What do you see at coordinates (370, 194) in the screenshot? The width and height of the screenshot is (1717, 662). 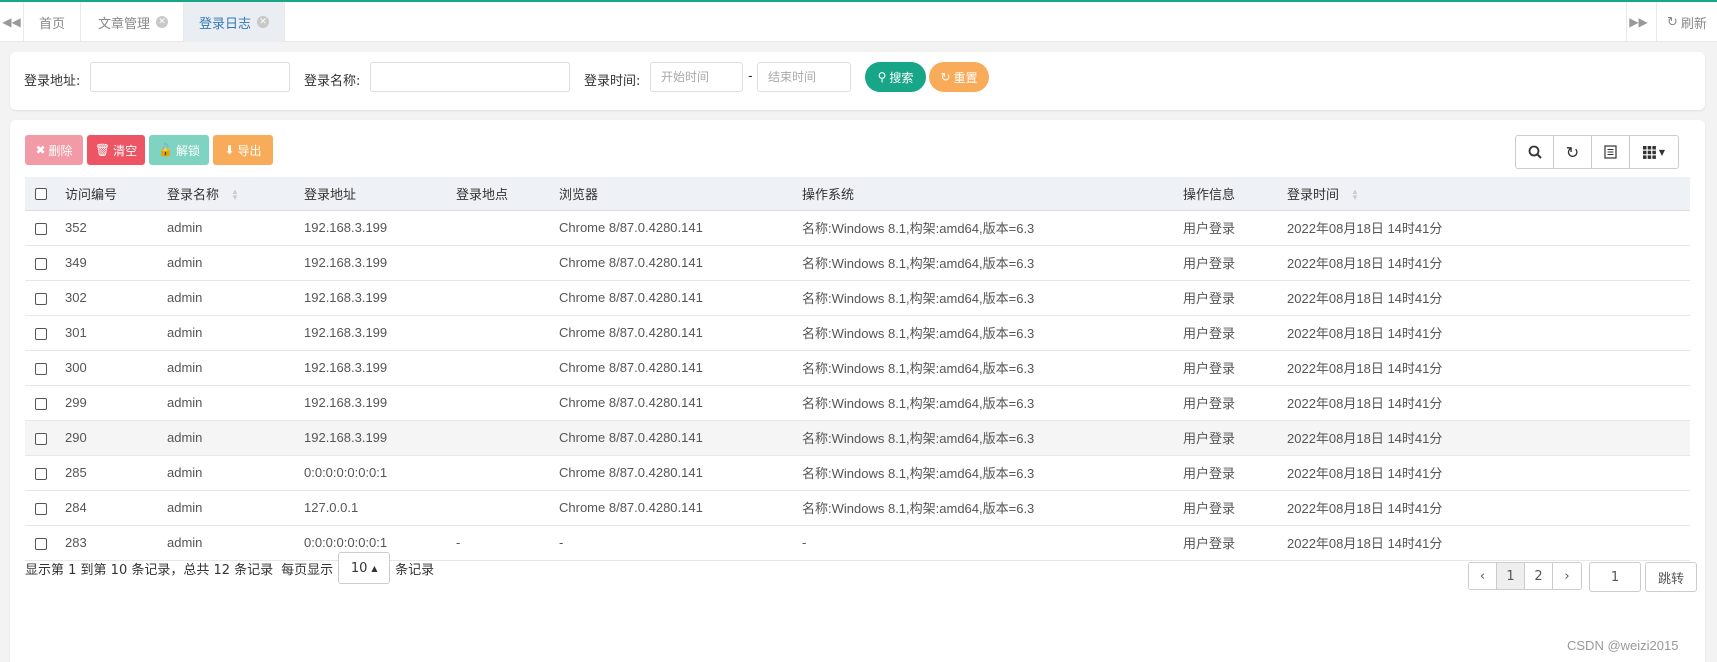 I see `column-header-login-address: 登录地址` at bounding box center [370, 194].